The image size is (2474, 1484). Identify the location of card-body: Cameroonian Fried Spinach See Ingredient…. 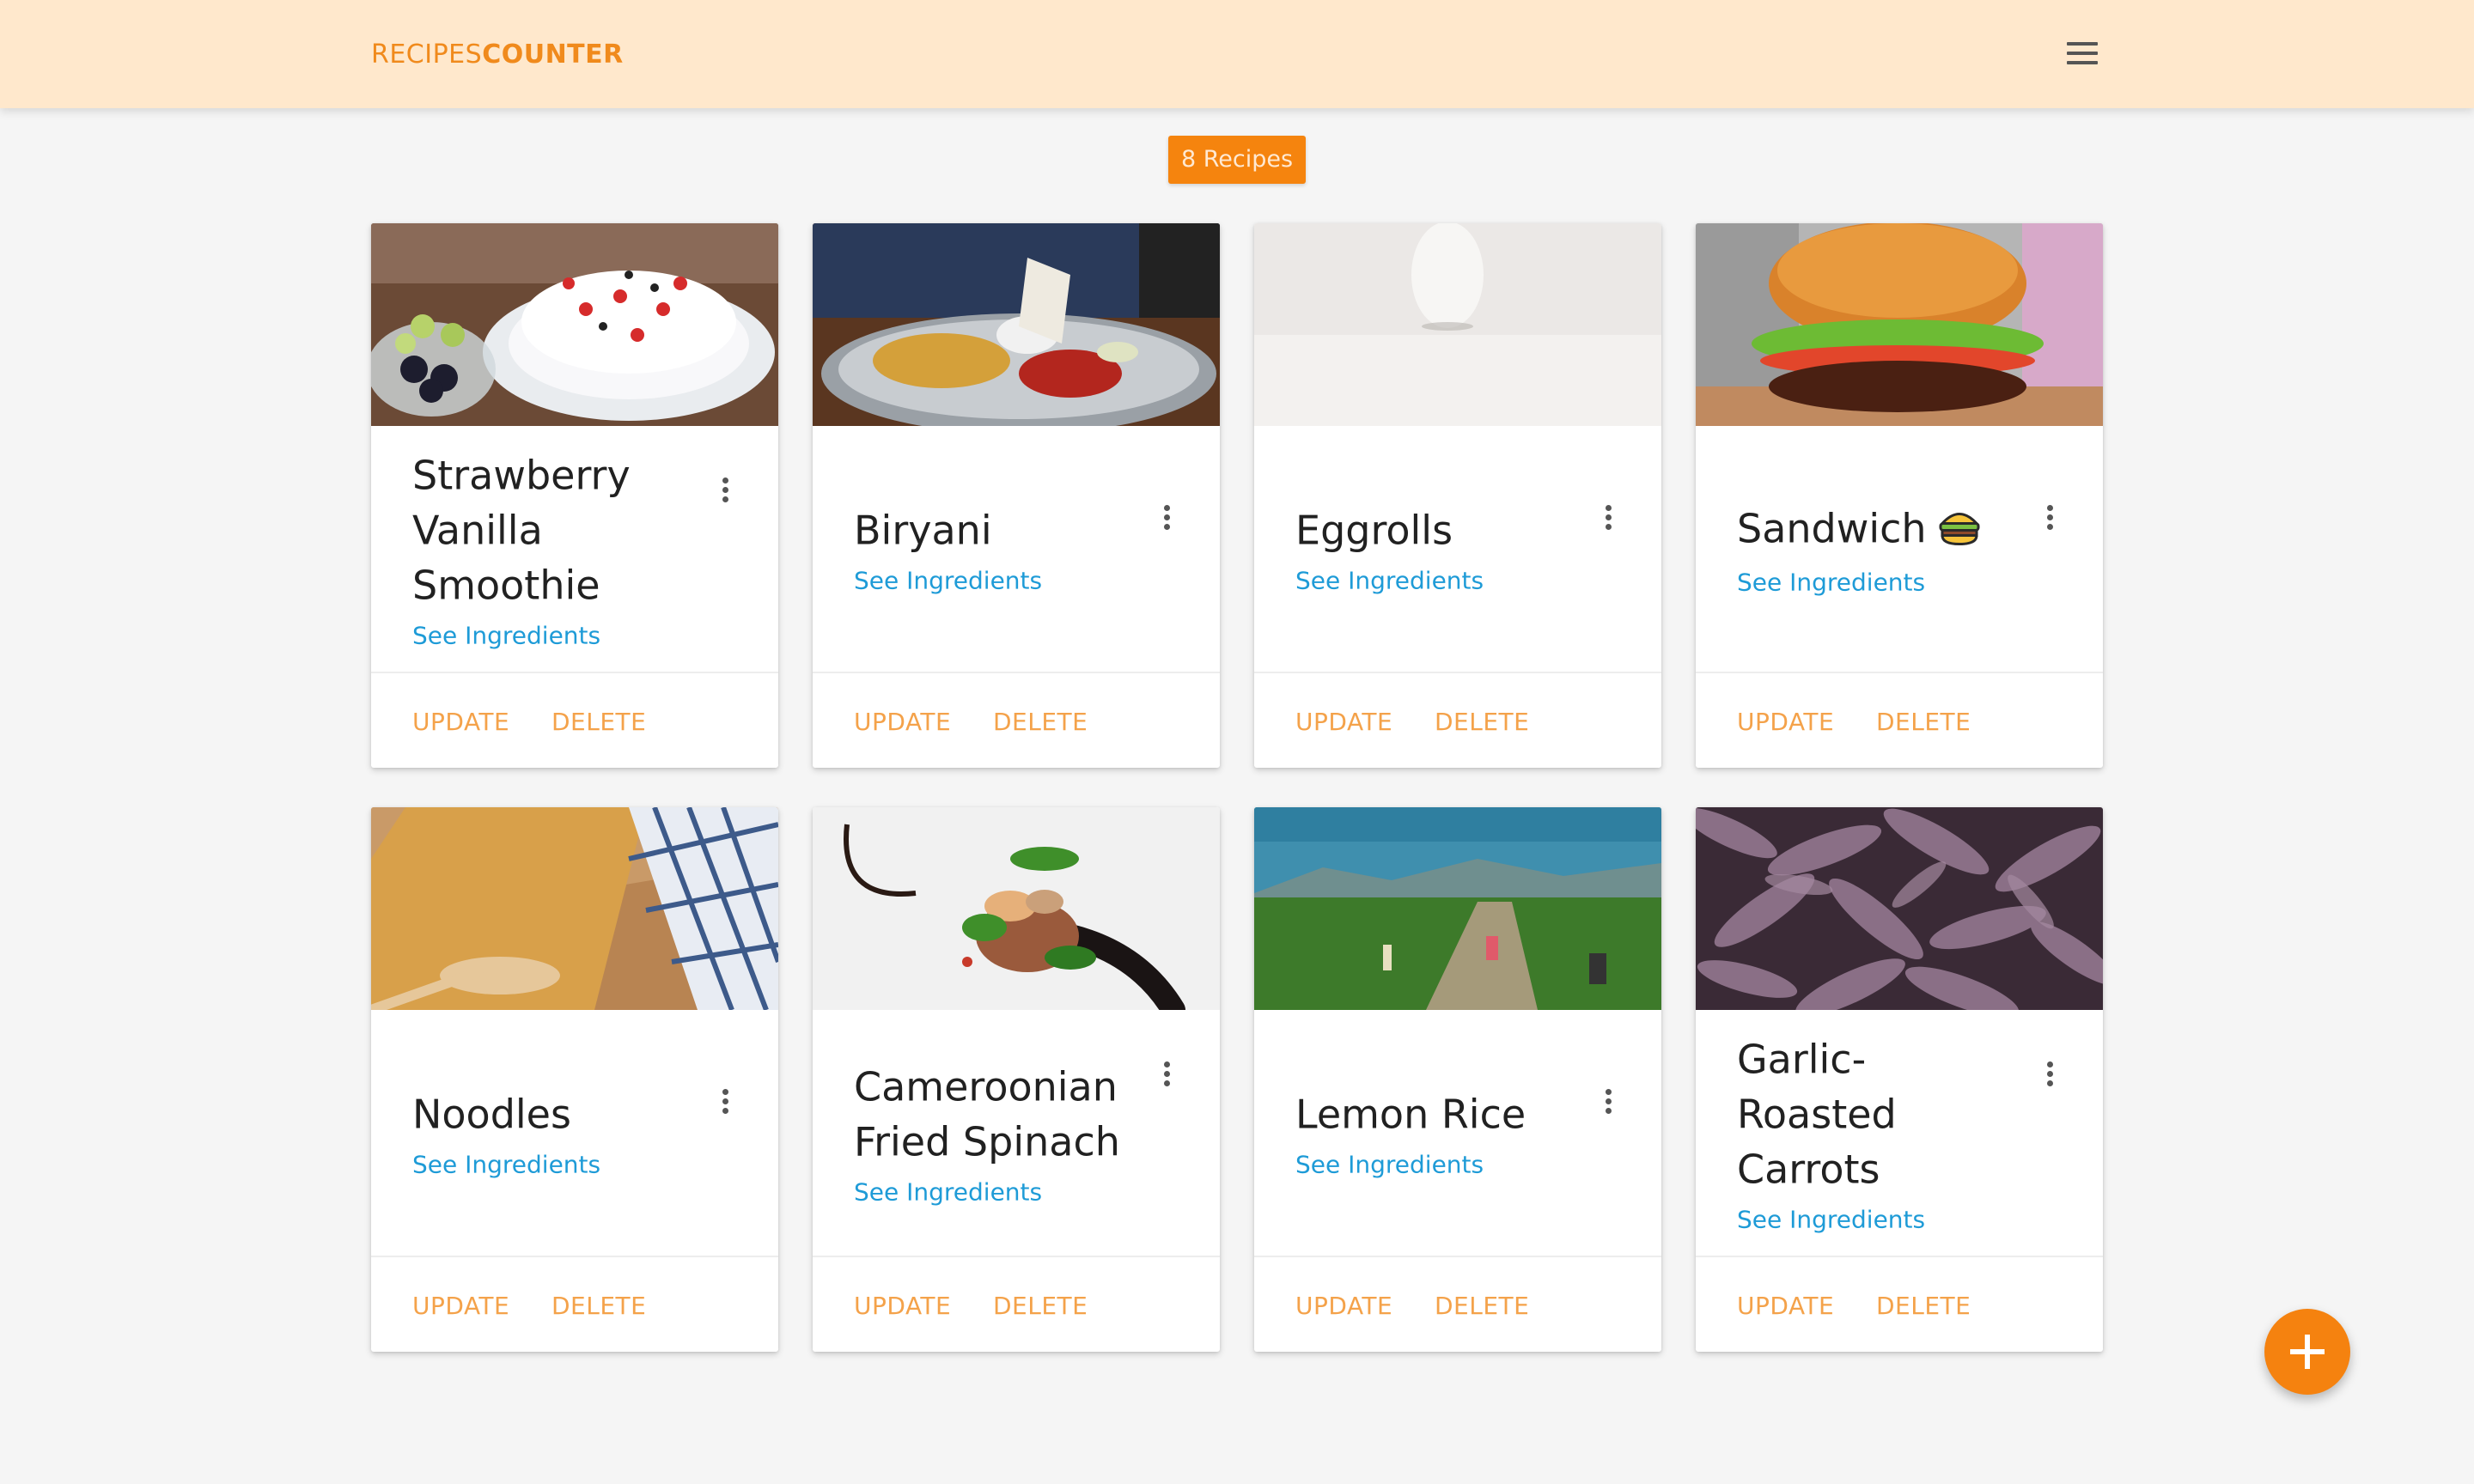
(1016, 1133).